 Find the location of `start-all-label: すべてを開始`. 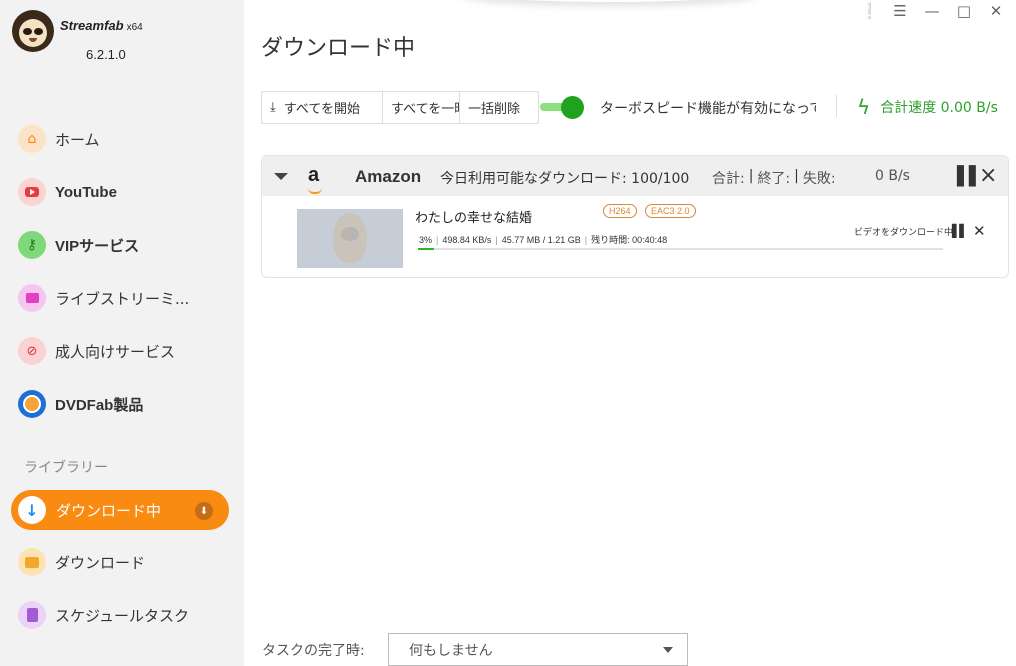

start-all-label: すべてを開始 is located at coordinates (322, 109).